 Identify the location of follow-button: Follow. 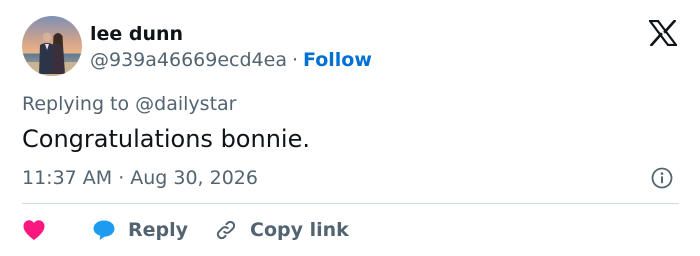
(337, 60).